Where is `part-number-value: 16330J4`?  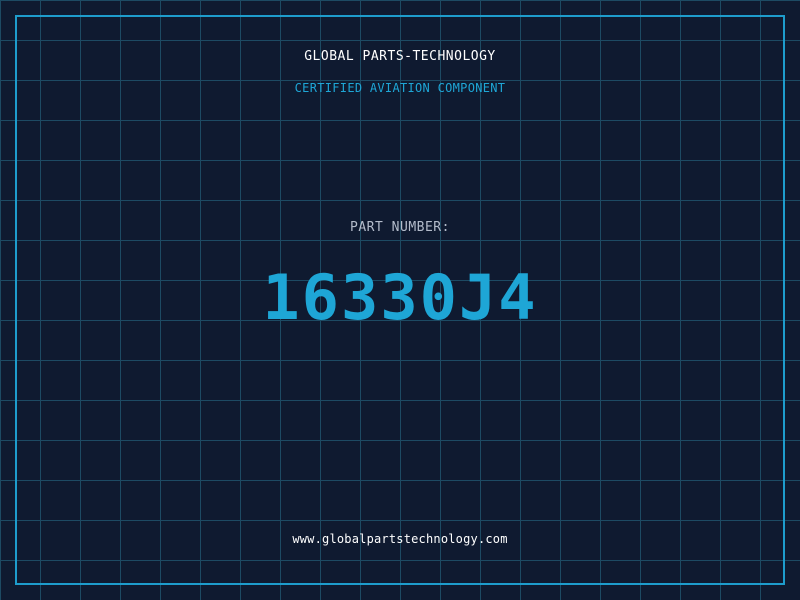 part-number-value: 16330J4 is located at coordinates (400, 297).